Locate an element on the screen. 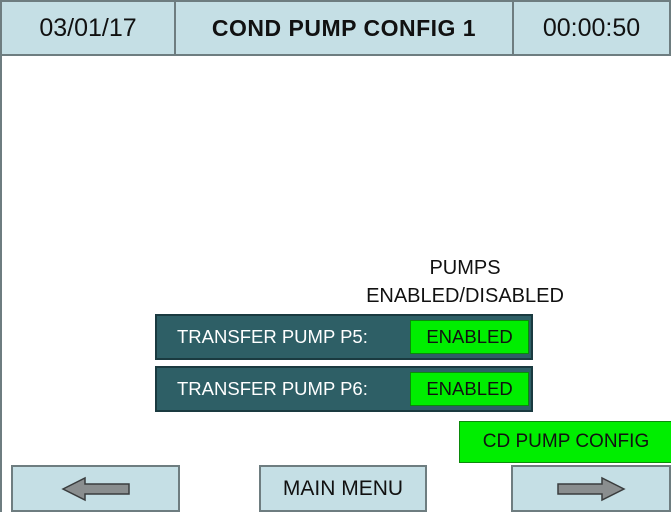 Image resolution: width=671 pixels, height=512 pixels. header-date: 03/01/17 is located at coordinates (88, 28).